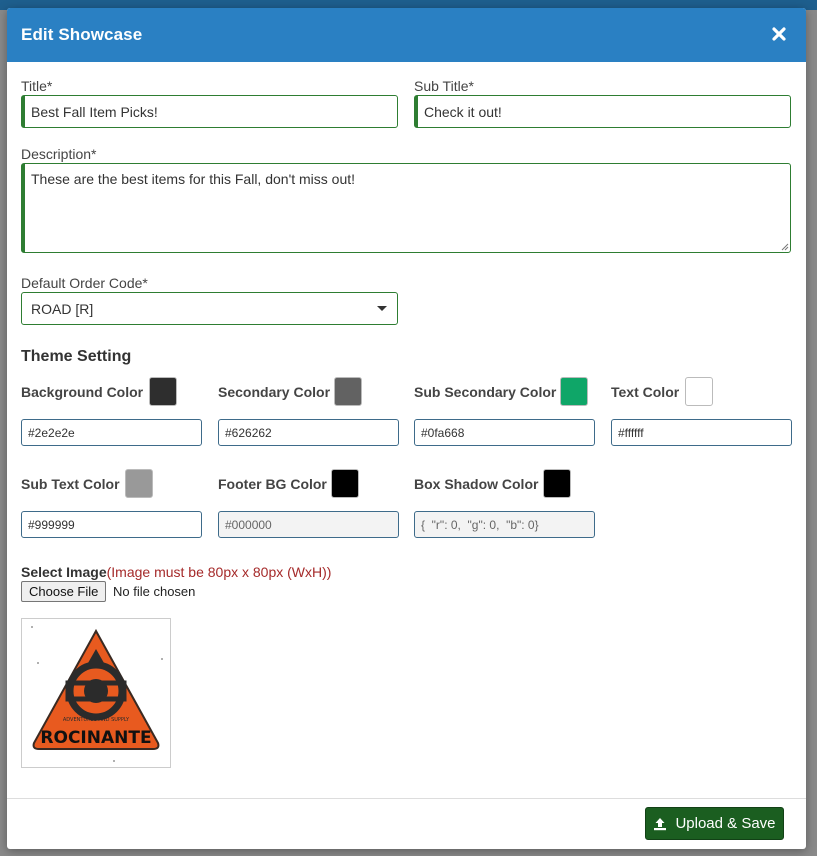 The width and height of the screenshot is (817, 856). Describe the element at coordinates (660, 823) in the screenshot. I see `upload-icon` at that location.